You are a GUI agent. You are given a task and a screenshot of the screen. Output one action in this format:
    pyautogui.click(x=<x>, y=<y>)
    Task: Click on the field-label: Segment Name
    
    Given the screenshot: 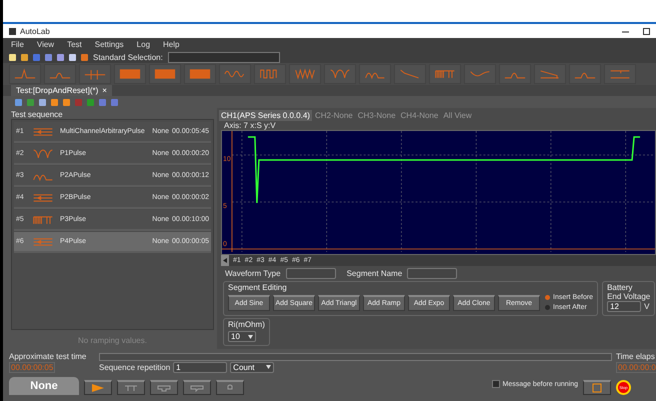 What is the action you would take?
    pyautogui.click(x=374, y=273)
    